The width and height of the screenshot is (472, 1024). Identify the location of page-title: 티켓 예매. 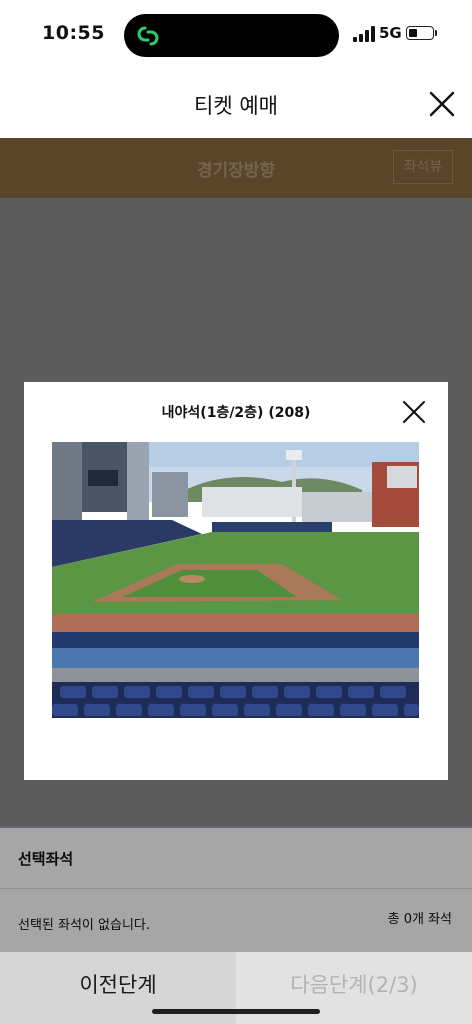
(236, 106).